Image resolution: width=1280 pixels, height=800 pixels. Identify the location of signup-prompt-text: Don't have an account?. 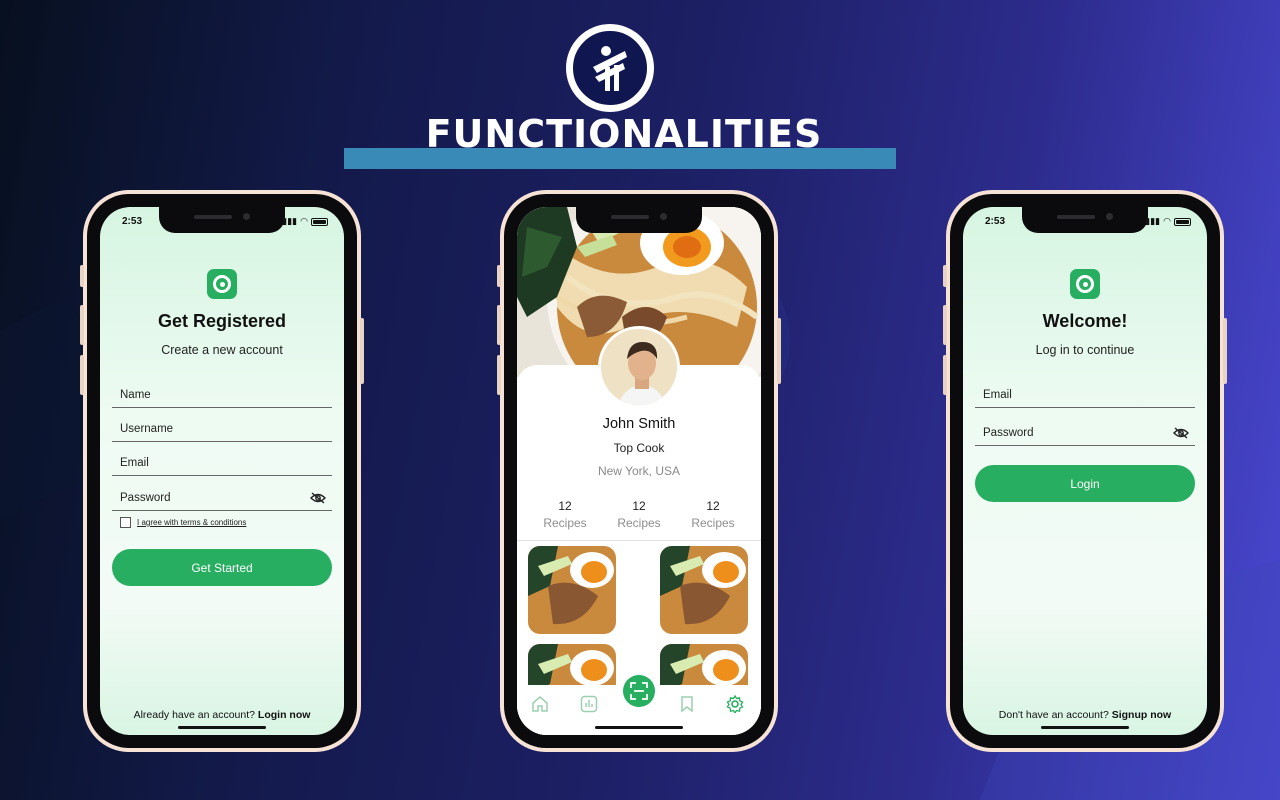
(1053, 715).